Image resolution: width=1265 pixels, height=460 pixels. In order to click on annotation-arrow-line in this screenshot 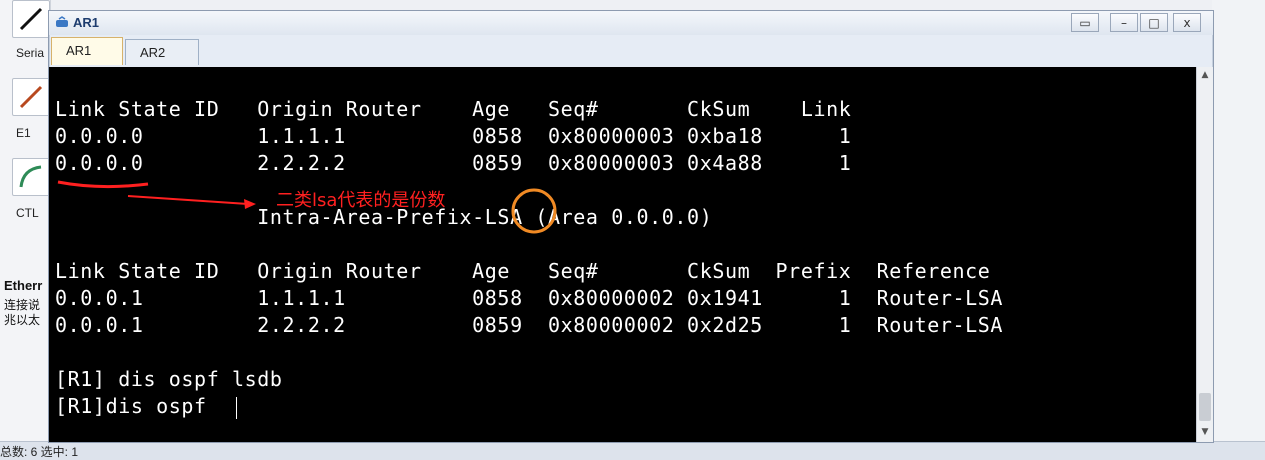, I will do `click(188, 200)`.